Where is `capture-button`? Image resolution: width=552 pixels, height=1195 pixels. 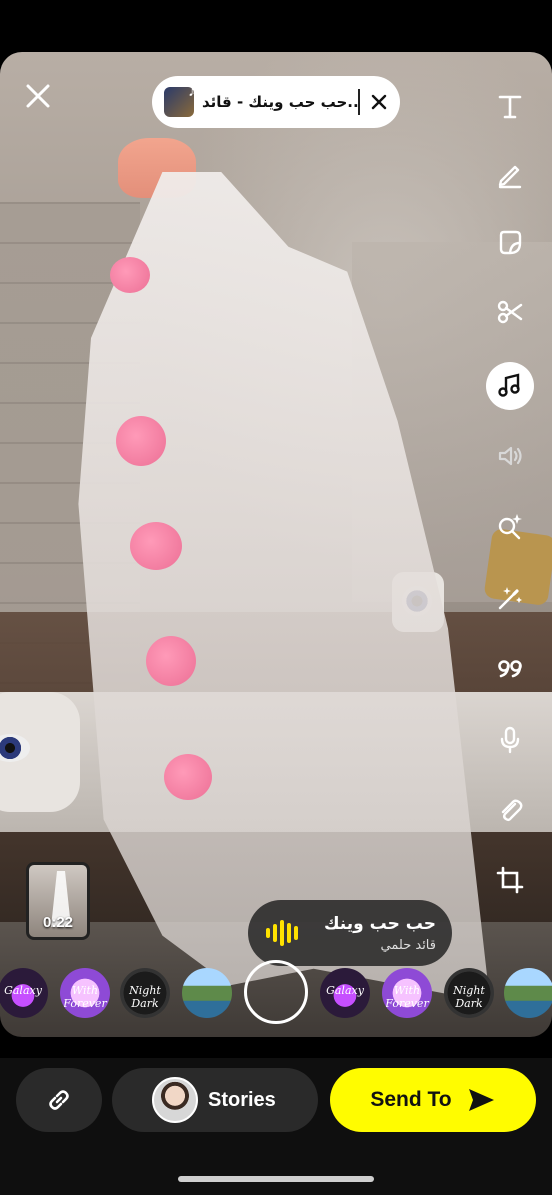
capture-button is located at coordinates (276, 992).